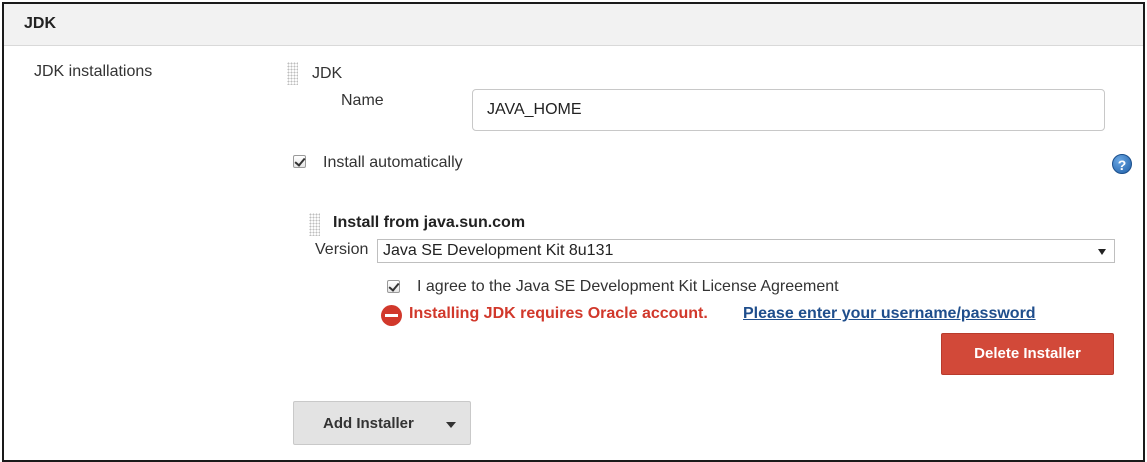  I want to click on name-input, so click(788, 110).